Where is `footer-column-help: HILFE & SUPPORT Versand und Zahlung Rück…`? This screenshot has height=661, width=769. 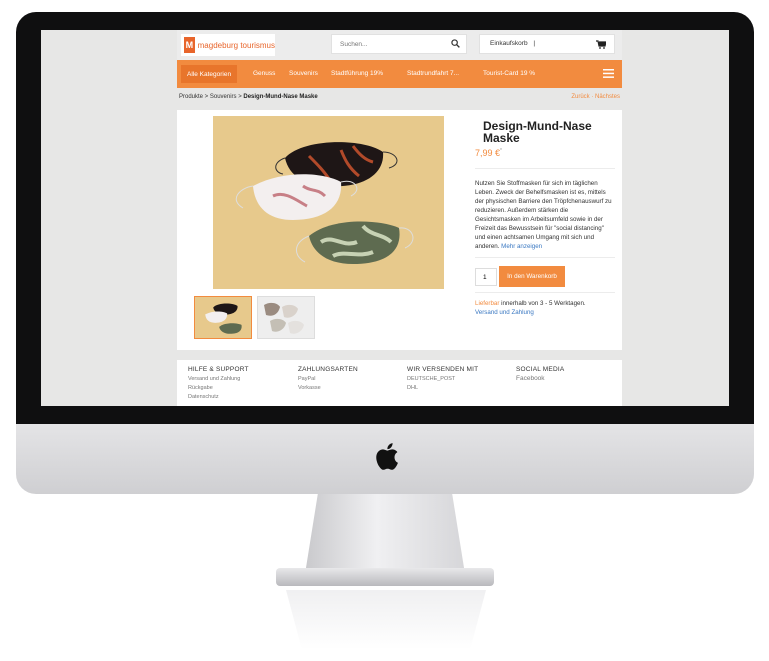
footer-column-help: HILFE & SUPPORT Versand und Zahlung Rück… is located at coordinates (218, 383).